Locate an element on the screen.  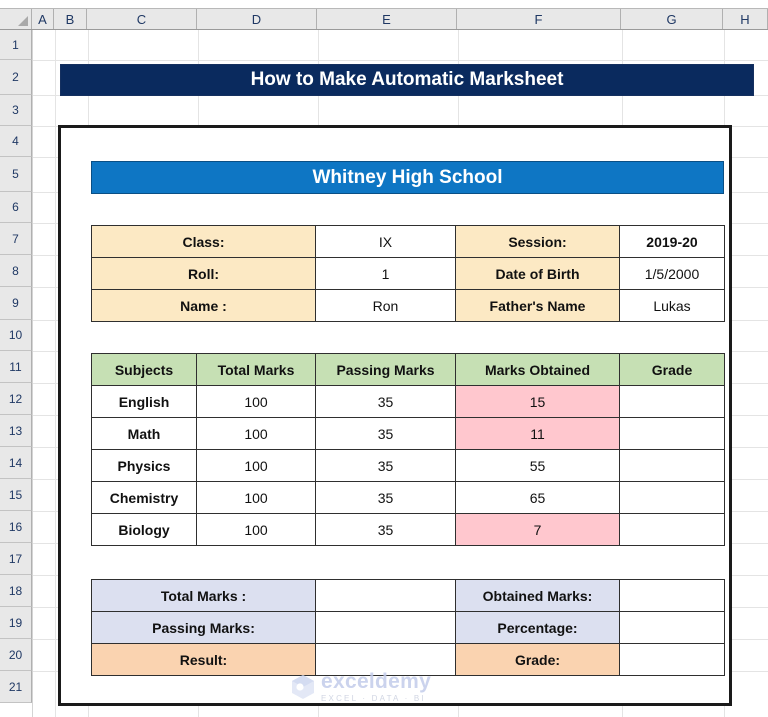
row-header-1: 1 is located at coordinates (16, 45).